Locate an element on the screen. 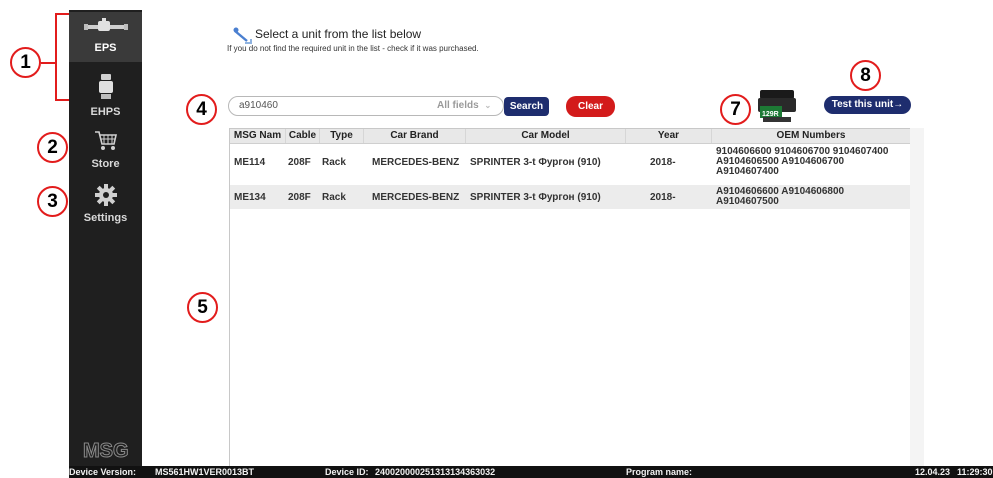 The width and height of the screenshot is (993, 478). cell-oem-line: A9104607400 is located at coordinates (747, 171).